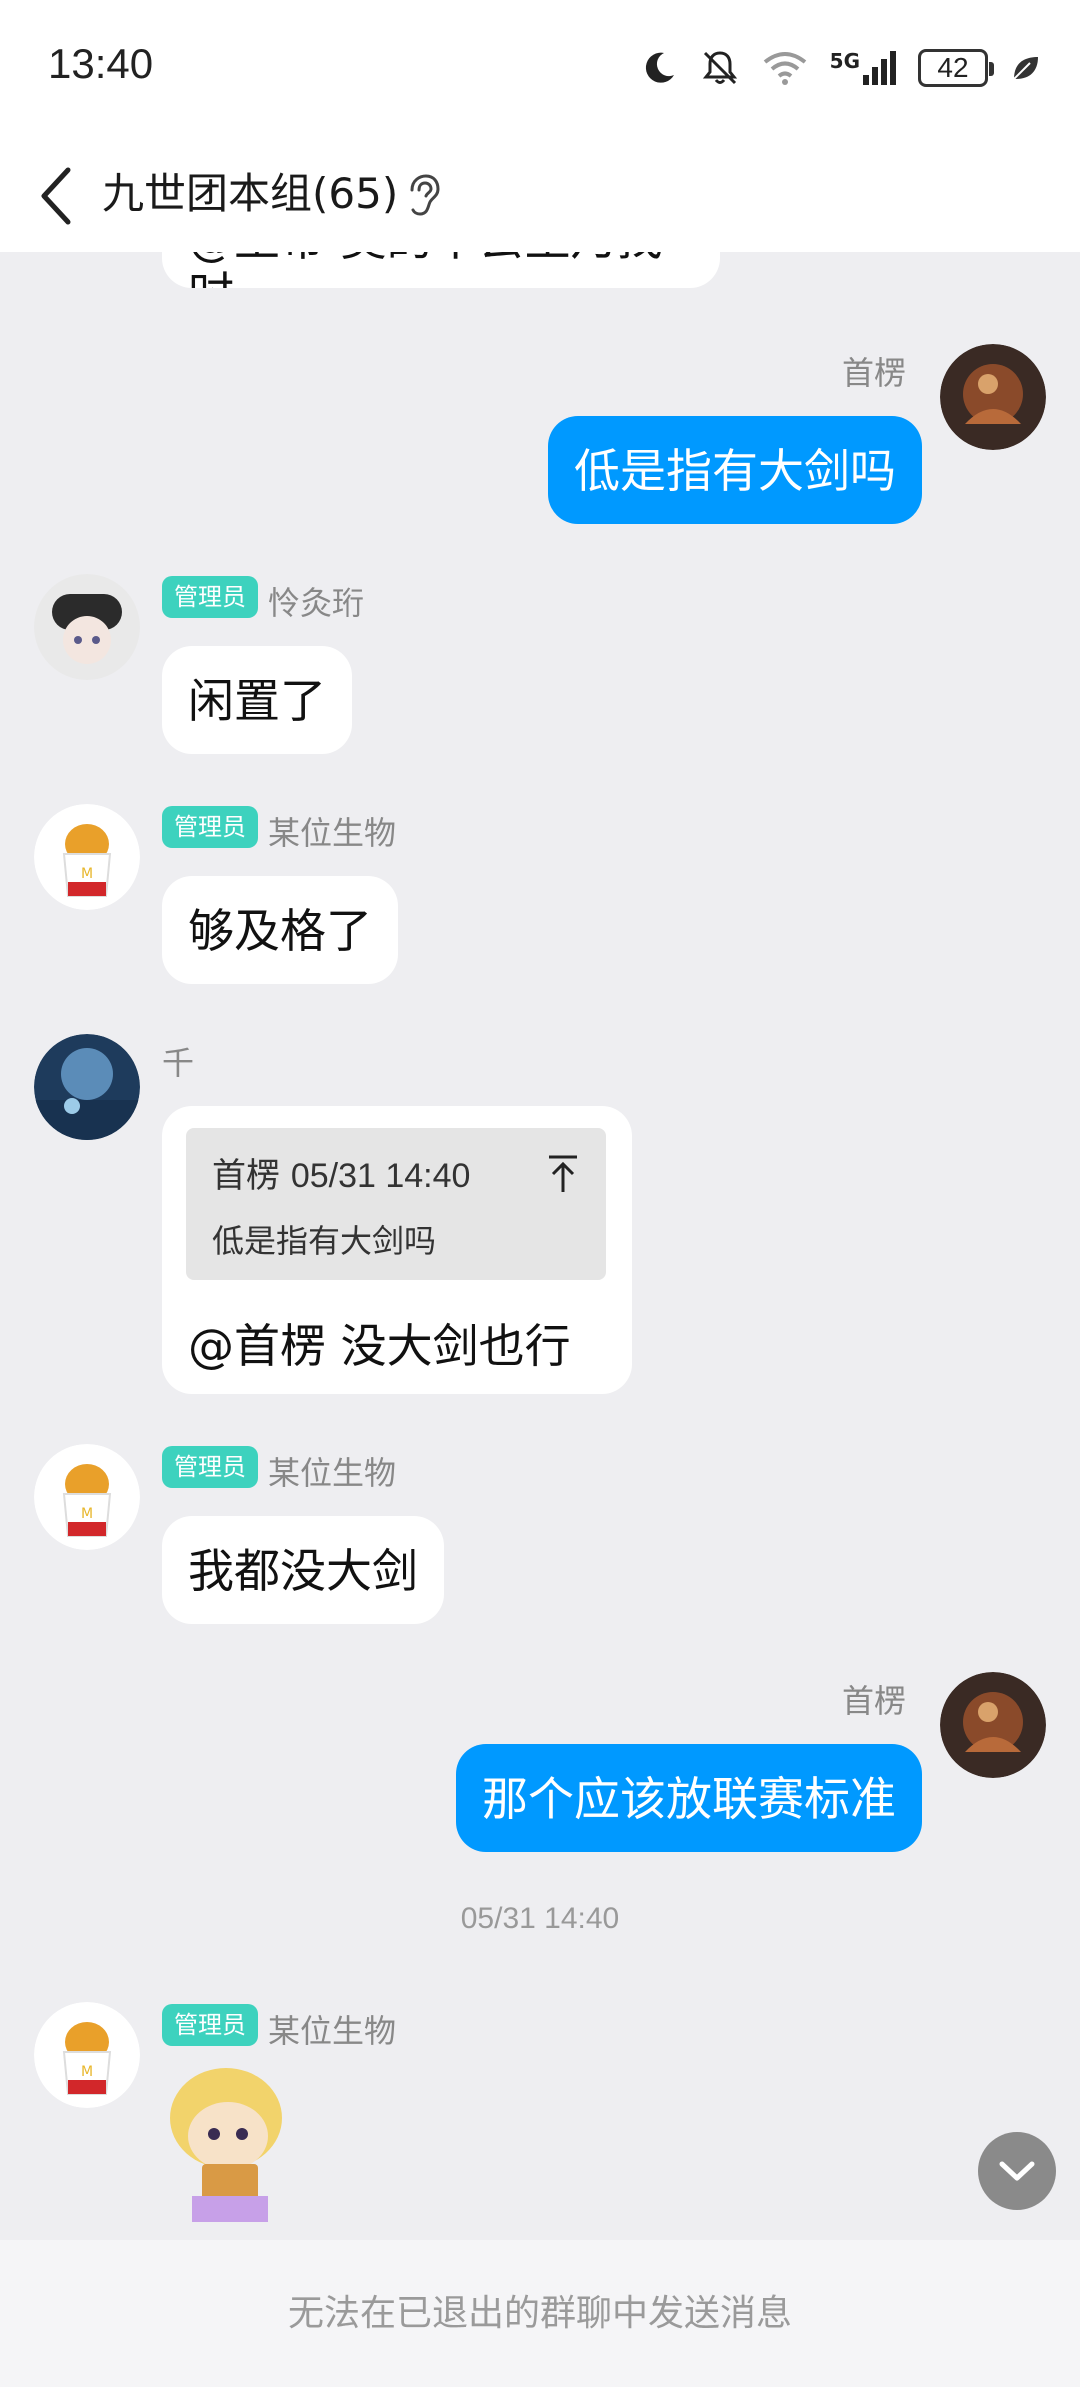 This screenshot has width=1080, height=2387. Describe the element at coordinates (689, 1798) in the screenshot. I see `message-bubble: 那个应该放联赛标准` at that location.